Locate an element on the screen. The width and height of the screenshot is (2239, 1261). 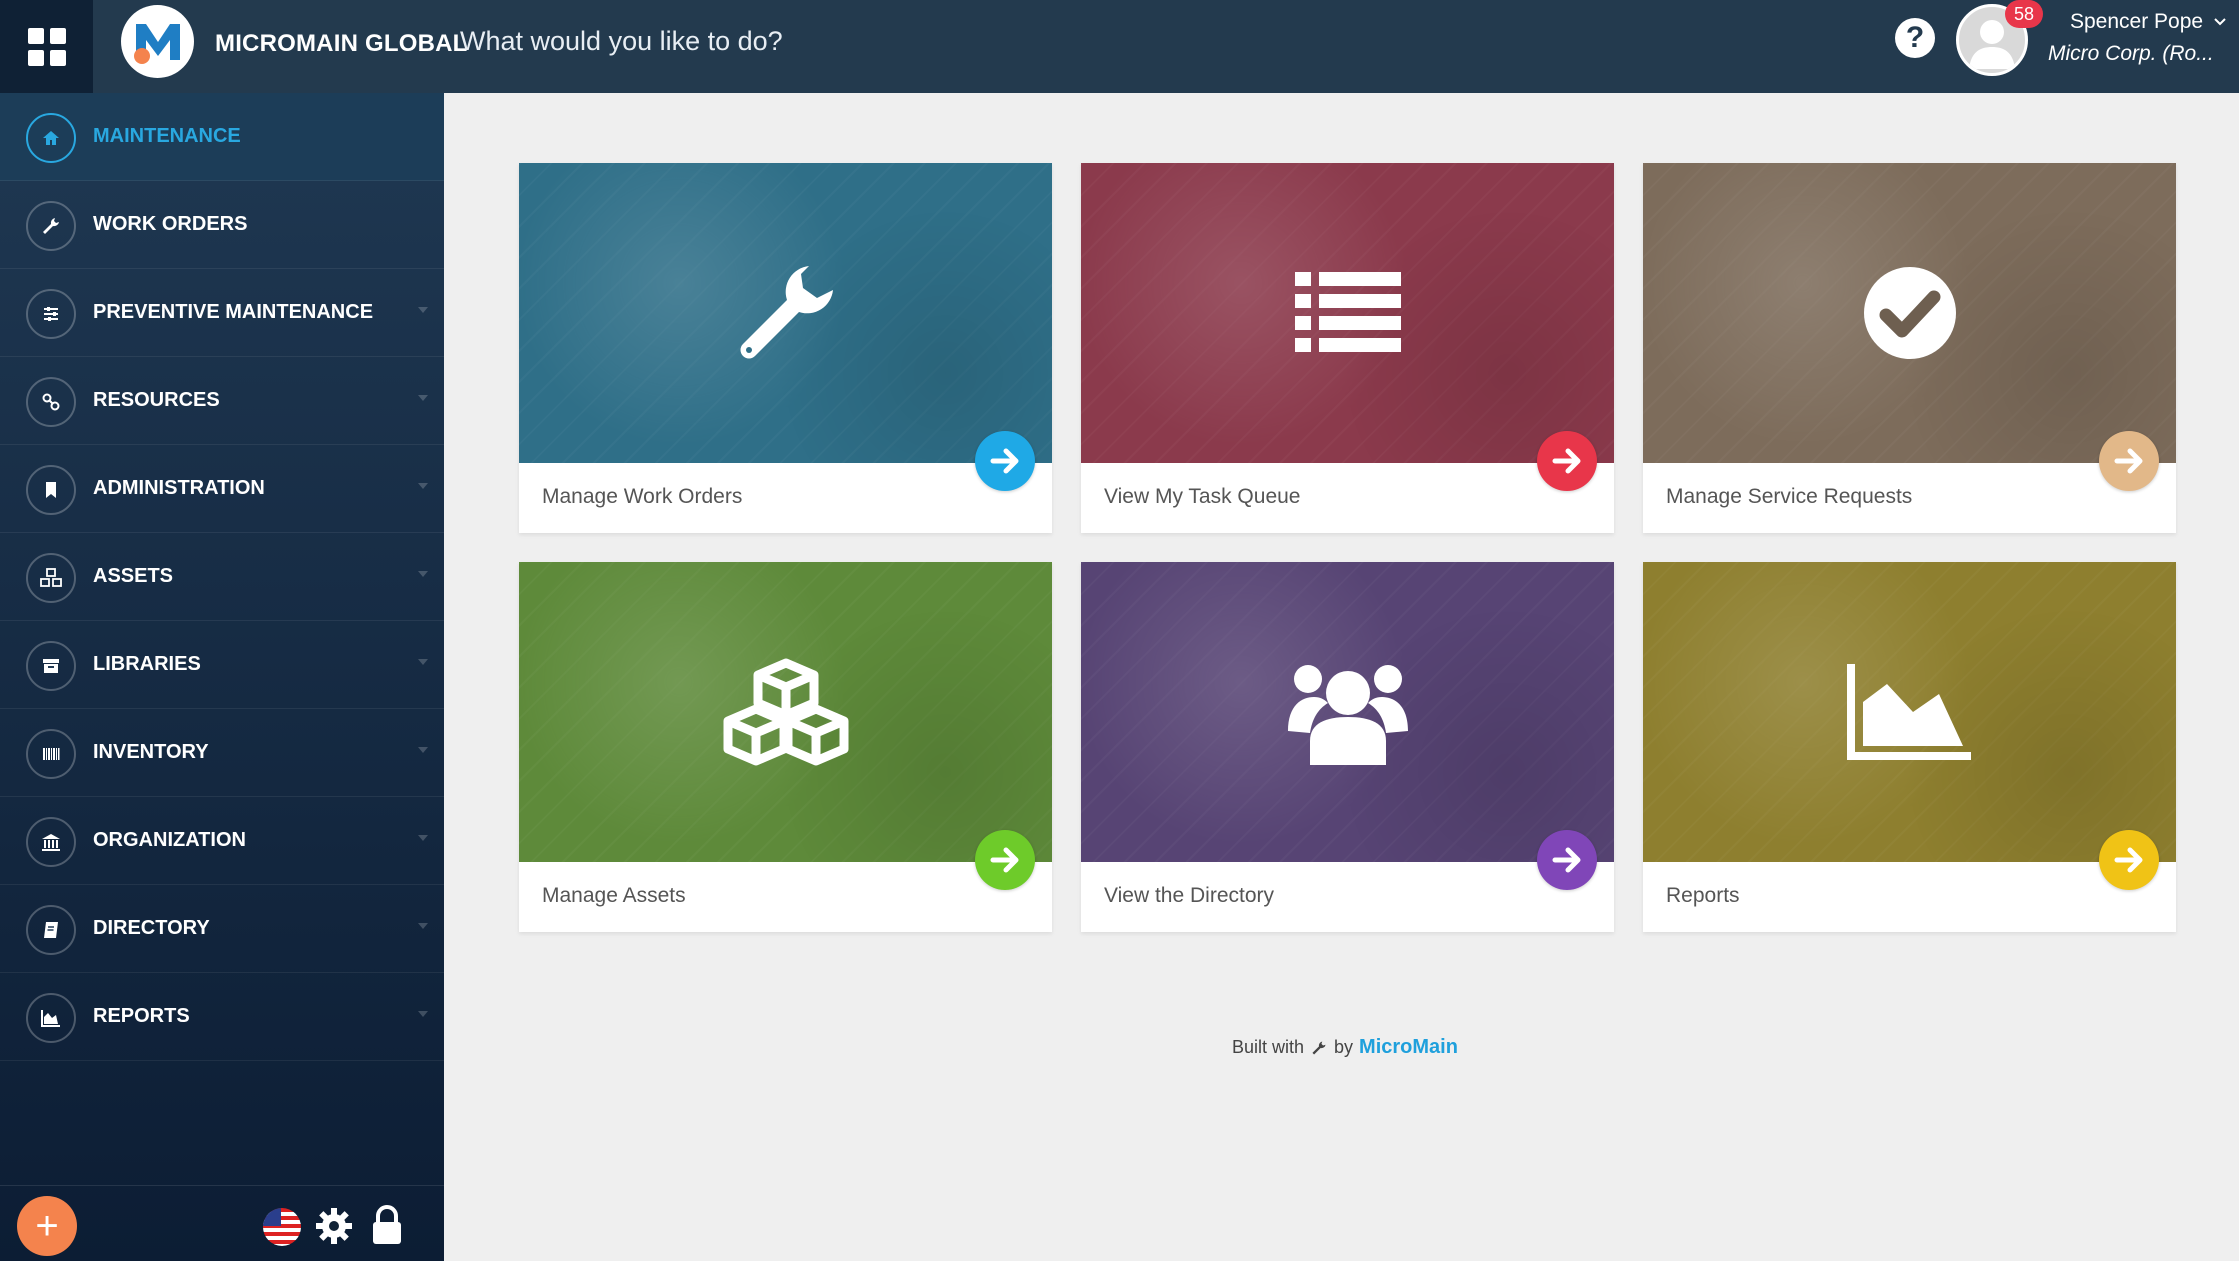
tile-label: Manage Service Requests is located at coordinates (1789, 496).